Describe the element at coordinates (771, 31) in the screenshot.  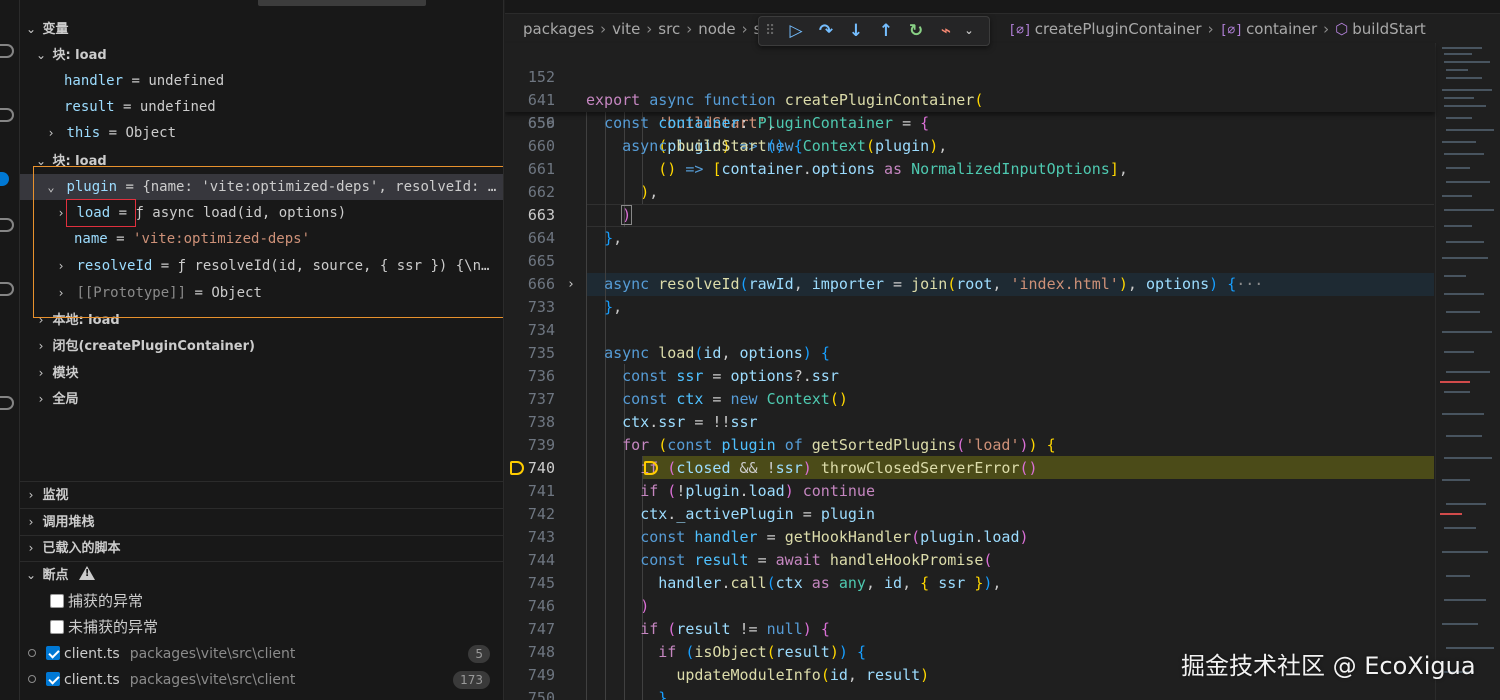
I see `drag-handle-icon: ⠿` at that location.